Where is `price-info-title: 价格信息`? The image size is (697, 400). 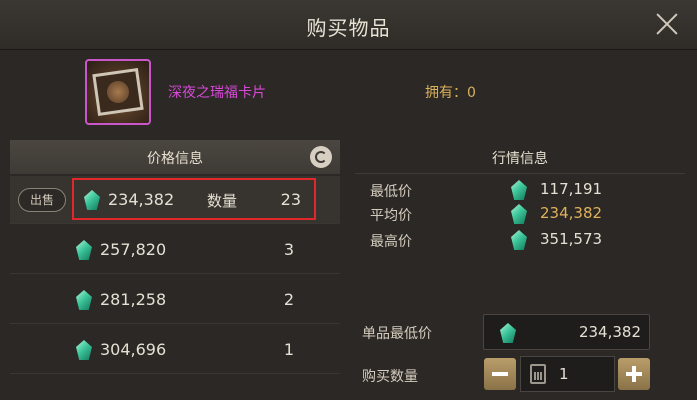 price-info-title: 价格信息 is located at coordinates (175, 159).